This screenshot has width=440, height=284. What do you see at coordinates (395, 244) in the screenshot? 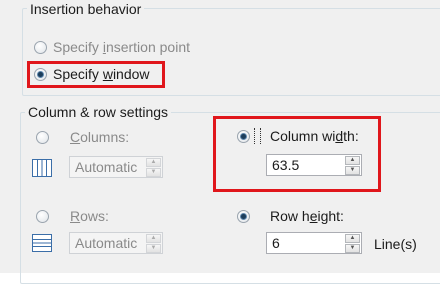
I see `row-height-unit-label: Line(s)` at bounding box center [395, 244].